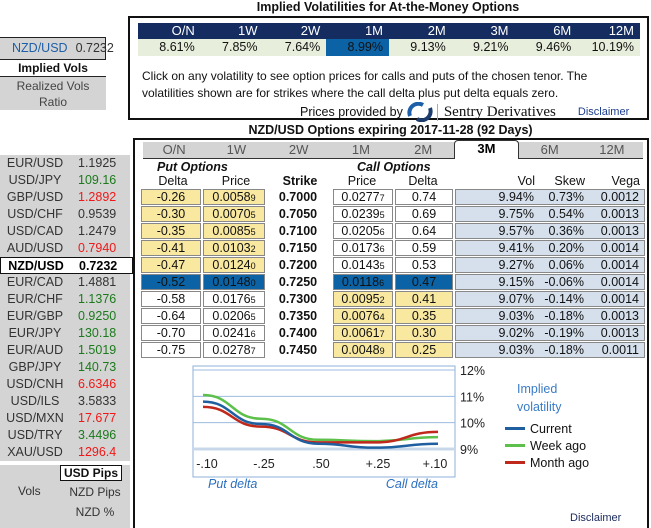 The width and height of the screenshot is (651, 528). Describe the element at coordinates (65, 333) in the screenshot. I see `currency-pair-row: EUR/JPY 130.18` at that location.